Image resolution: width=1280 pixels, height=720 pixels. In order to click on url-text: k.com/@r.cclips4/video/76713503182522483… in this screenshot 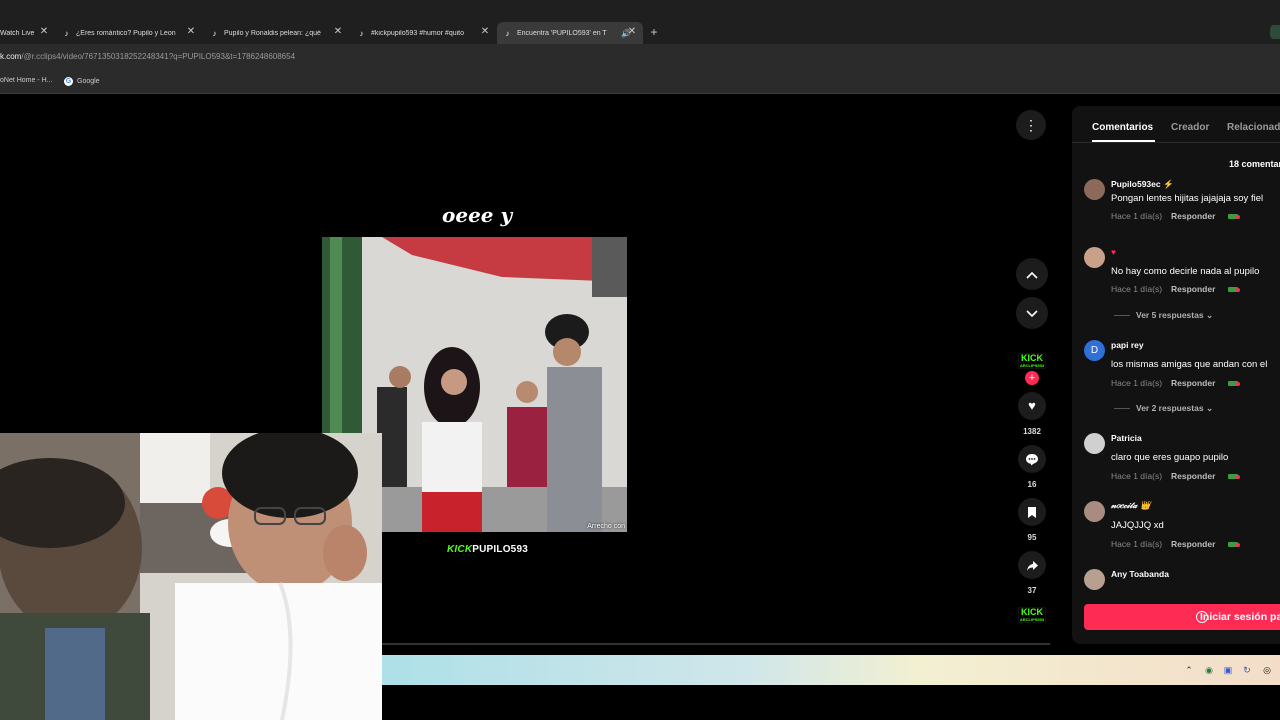, I will do `click(147, 56)`.